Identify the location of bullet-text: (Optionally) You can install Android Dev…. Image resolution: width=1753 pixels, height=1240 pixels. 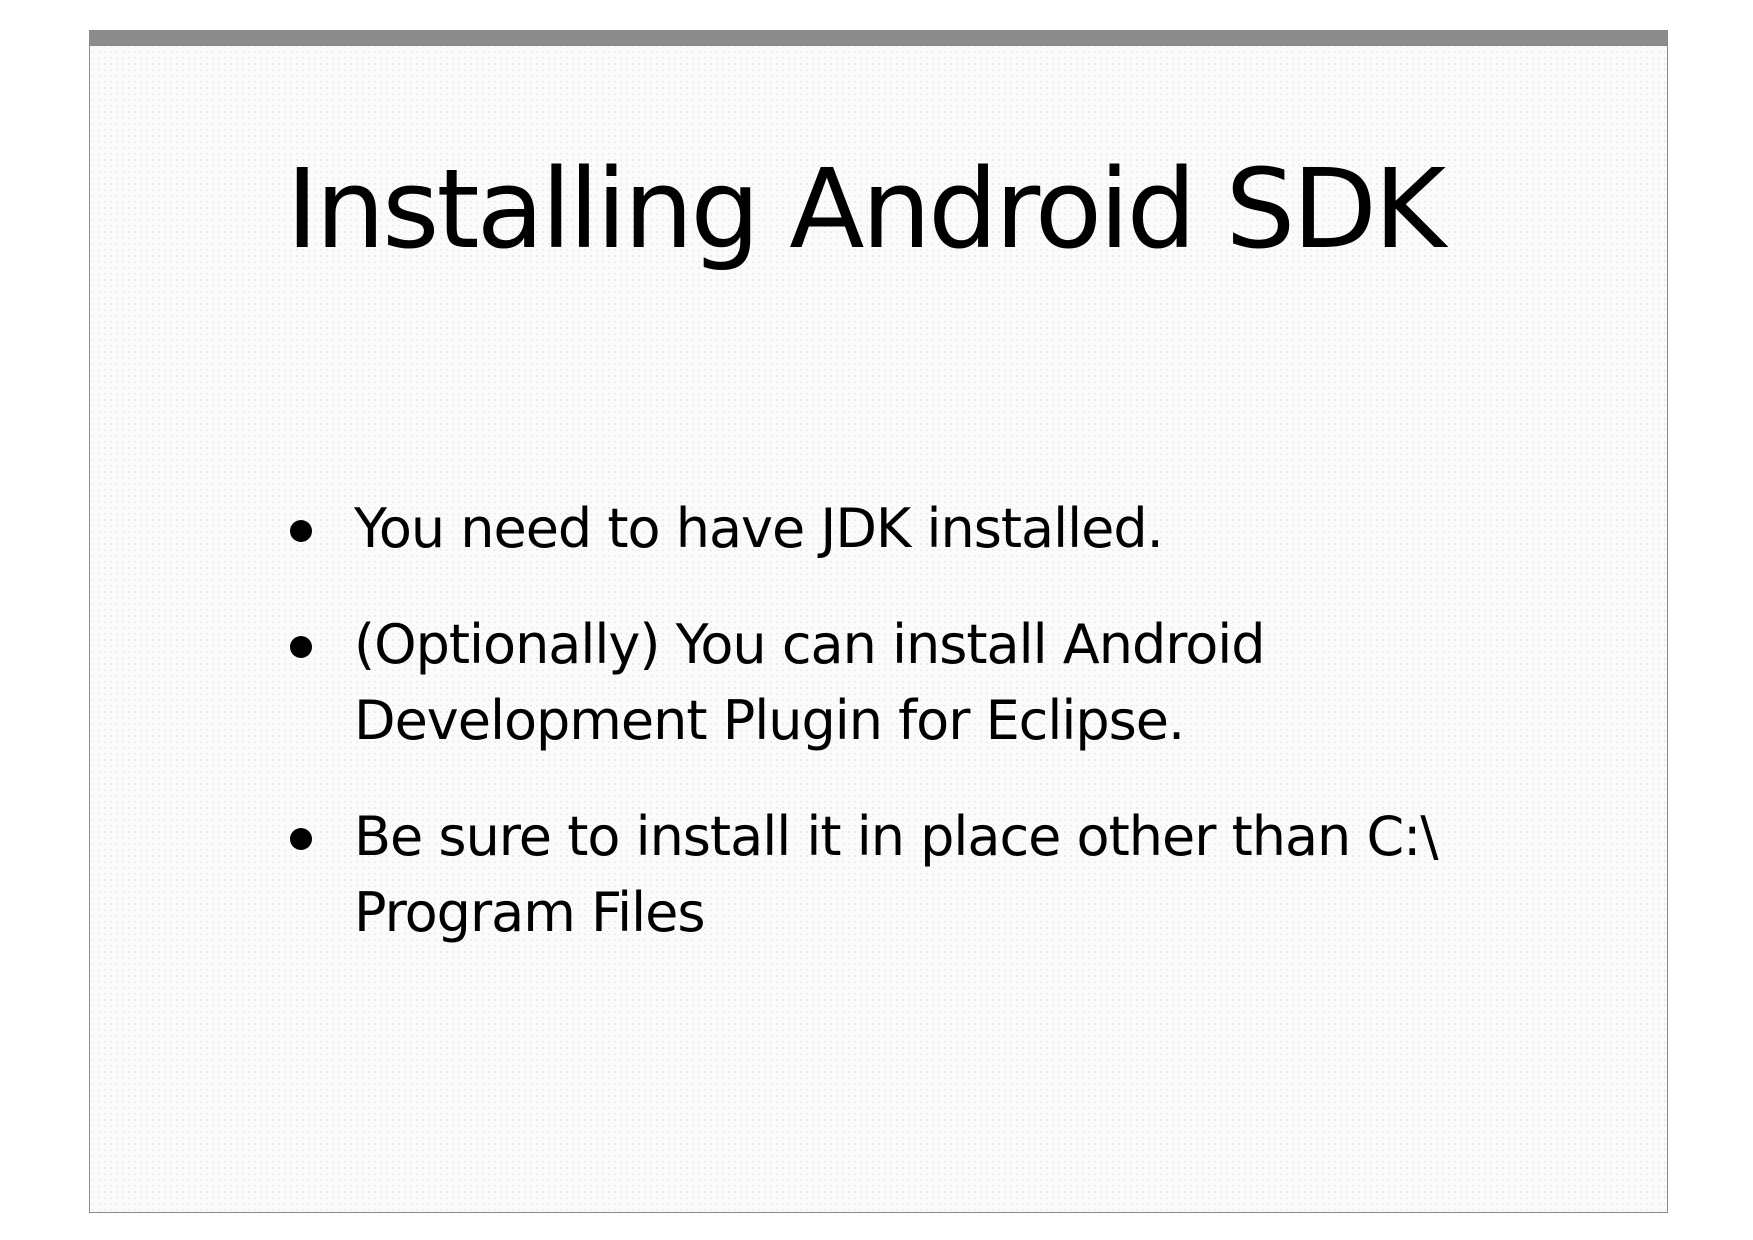
(810, 682).